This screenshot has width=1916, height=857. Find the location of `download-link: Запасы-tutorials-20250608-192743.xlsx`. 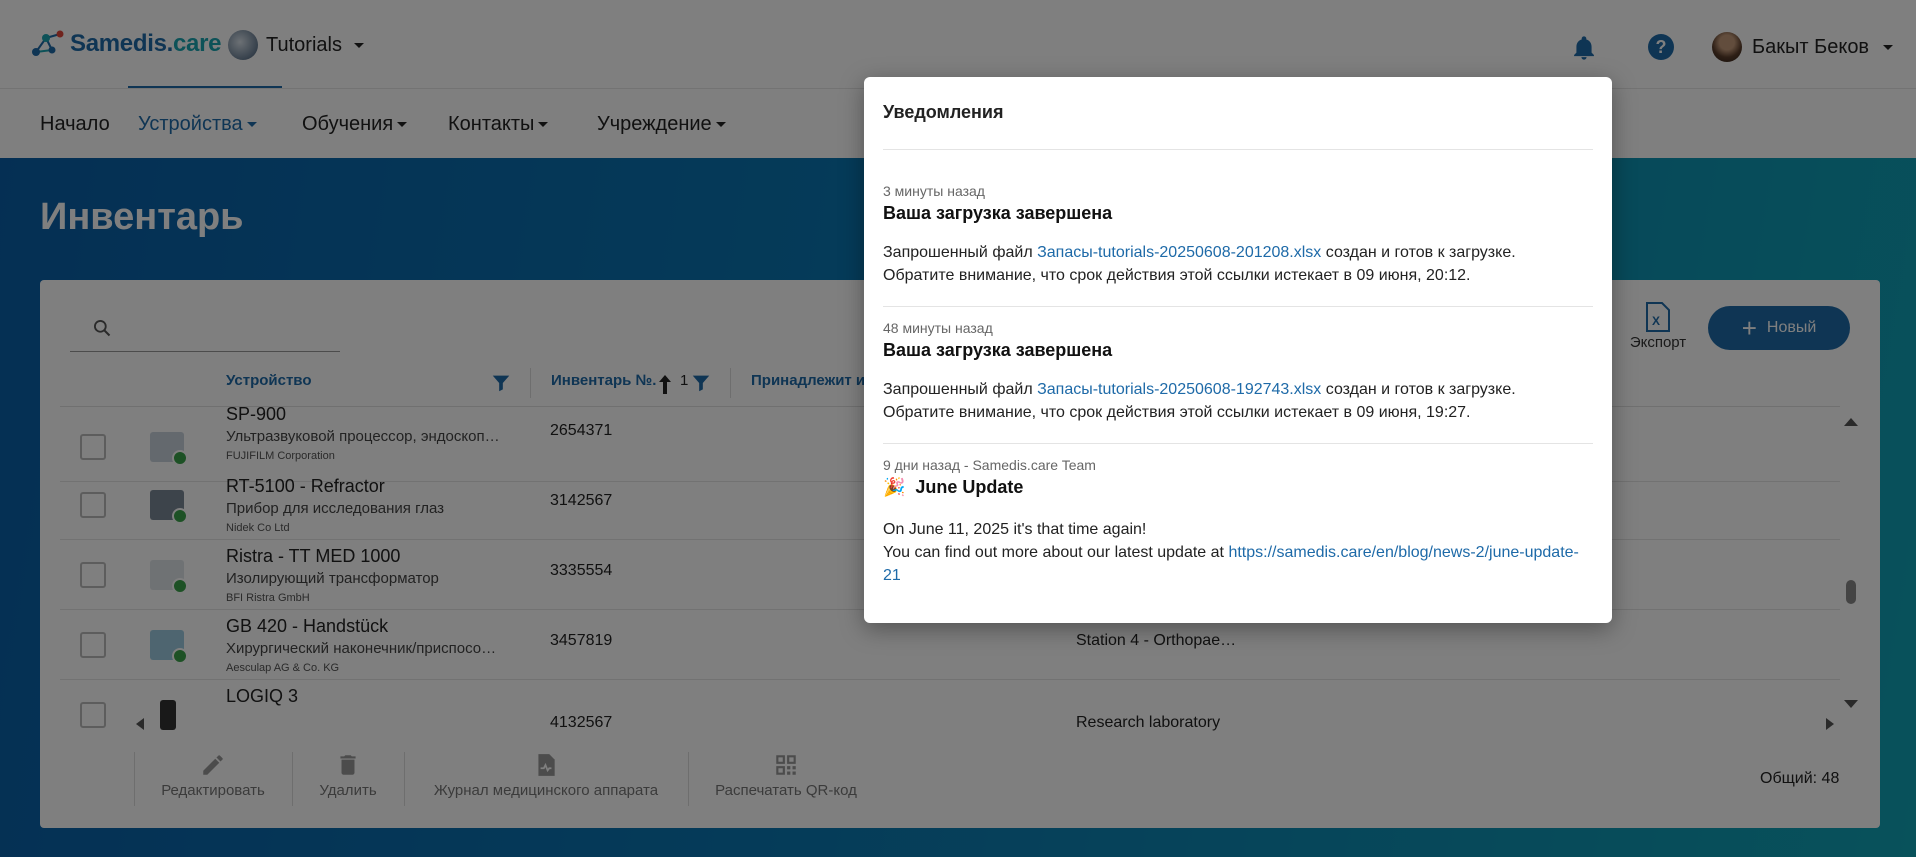

download-link: Запасы-tutorials-20250608-192743.xlsx is located at coordinates (1179, 389).